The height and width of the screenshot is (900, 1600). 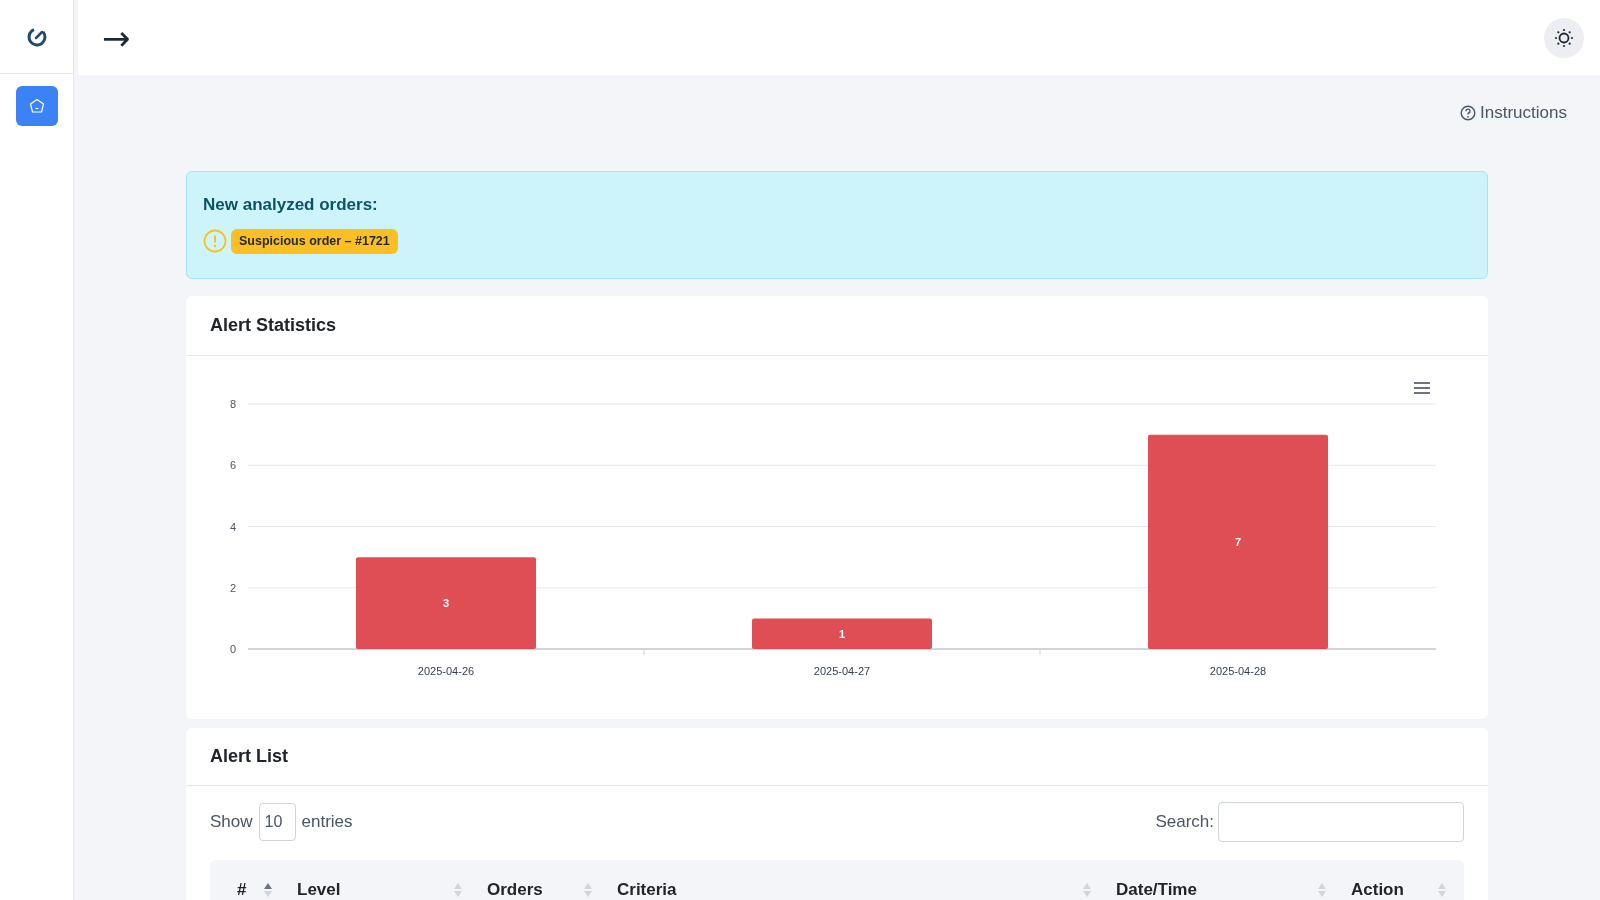 I want to click on y-tick-label: 8, so click(x=232, y=403).